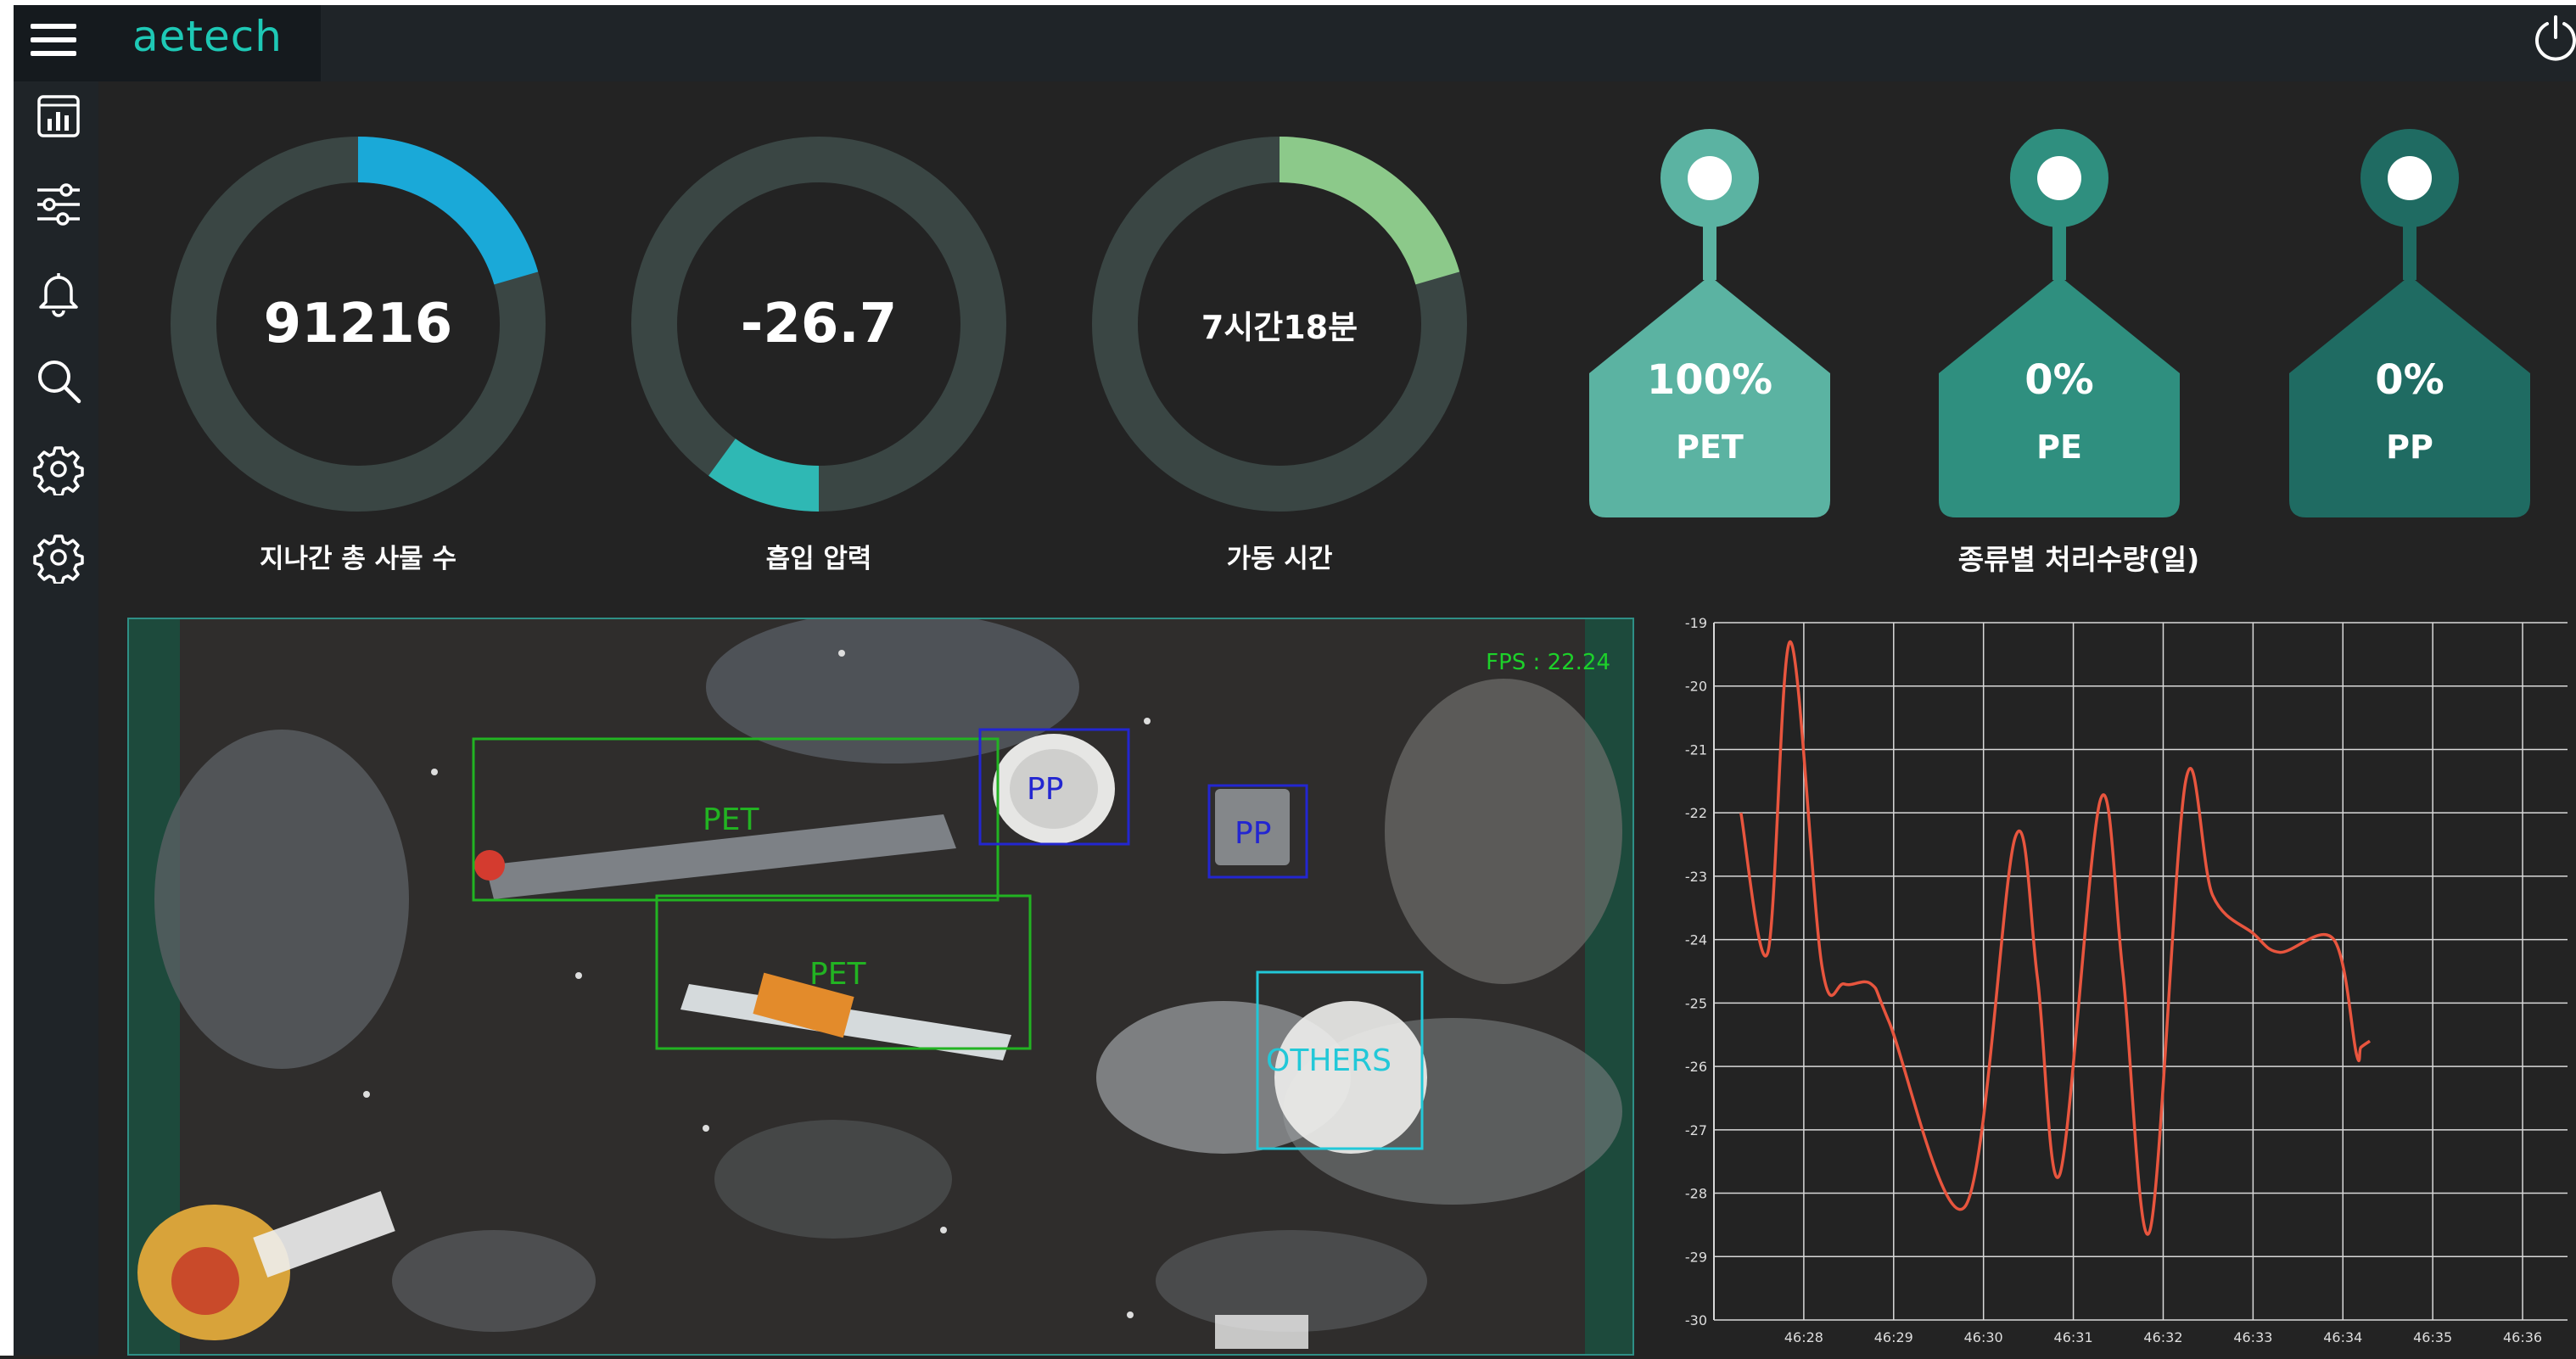 This screenshot has height=1359, width=2576. I want to click on tag-percent: 100%, so click(1709, 380).